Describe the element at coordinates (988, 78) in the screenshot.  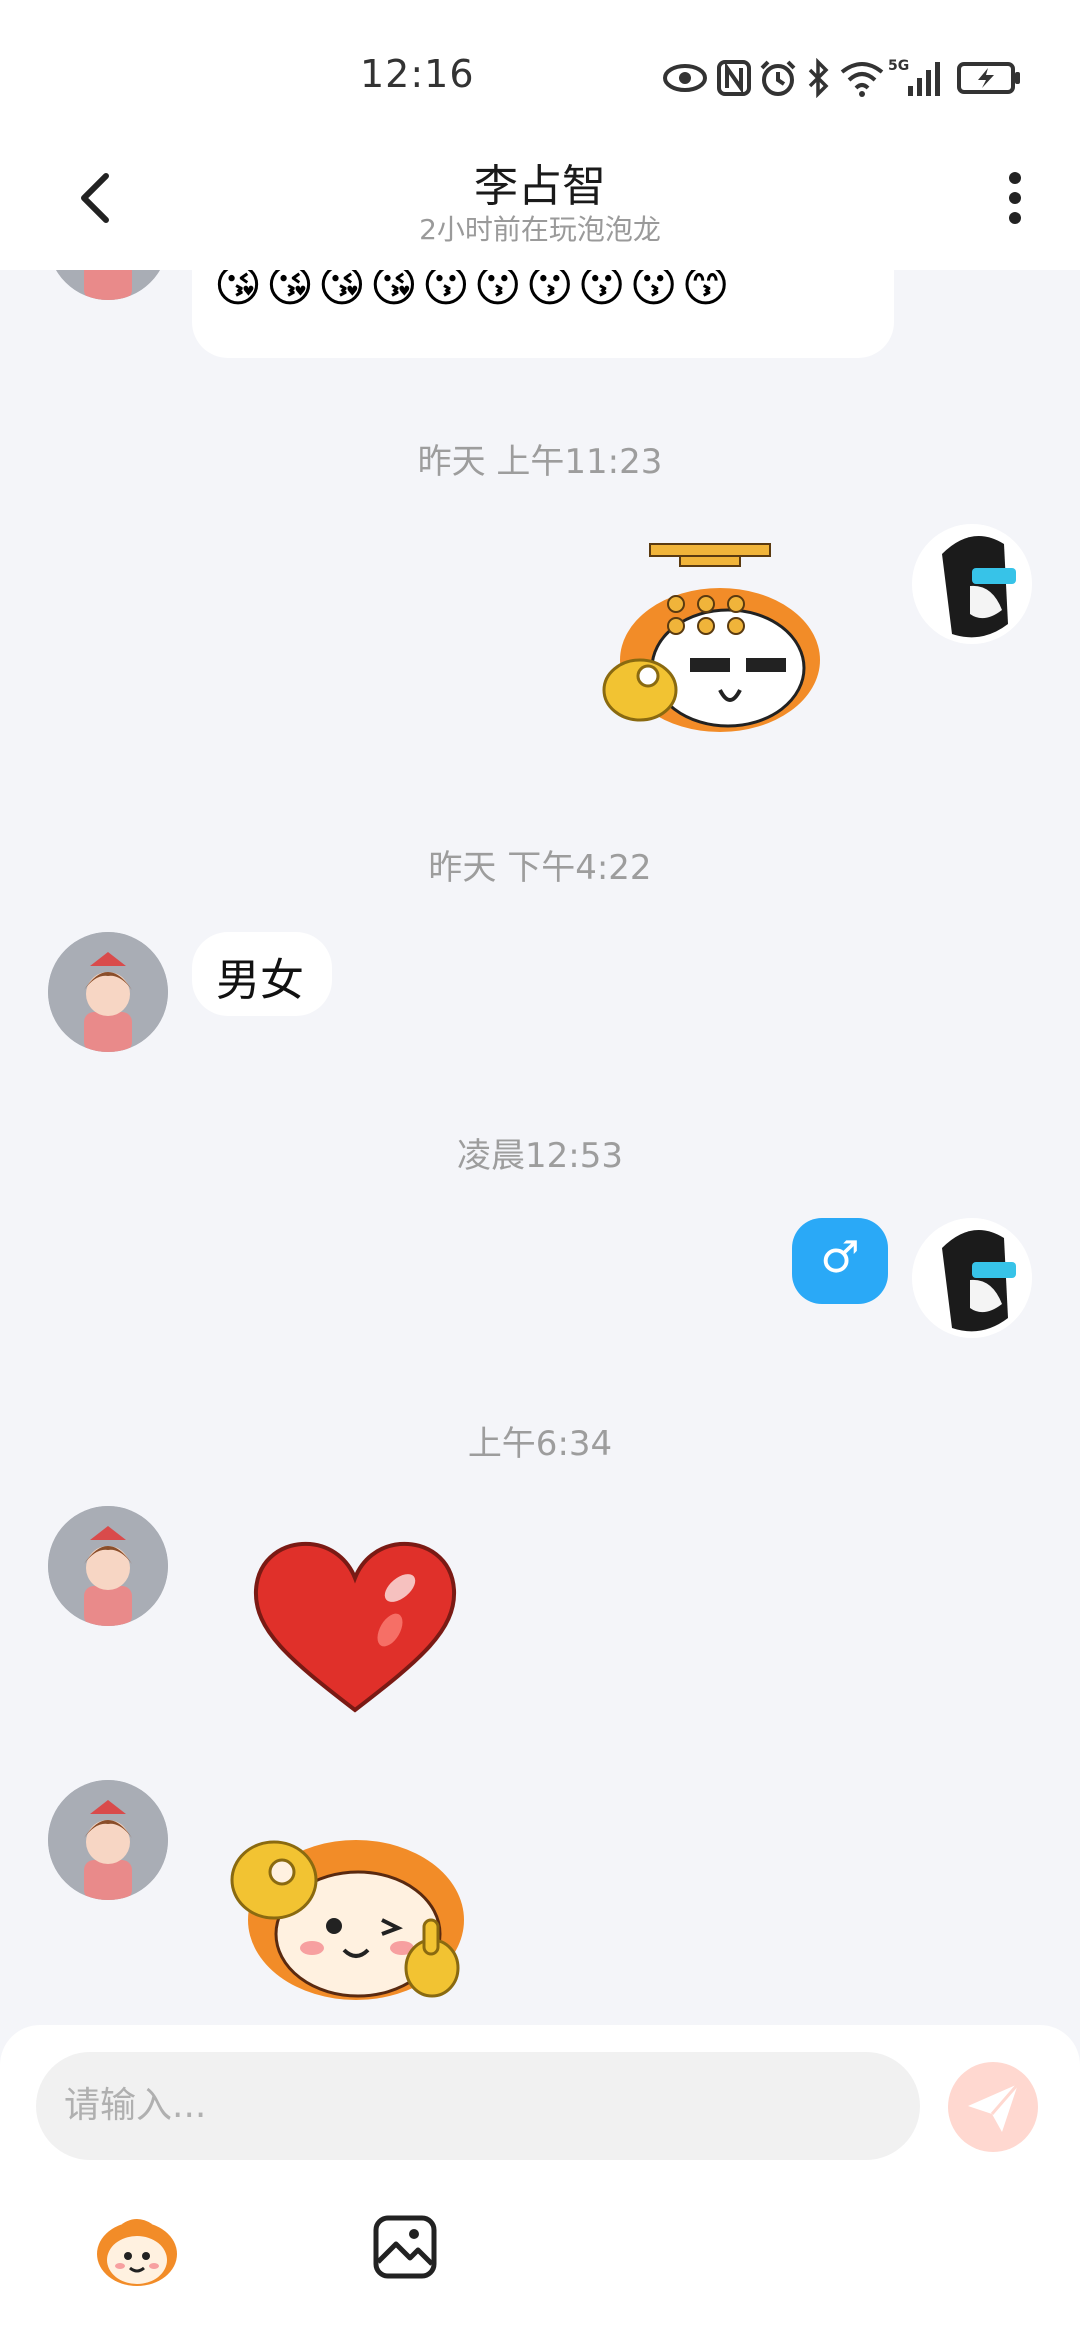
I see `battery-charging-icon` at that location.